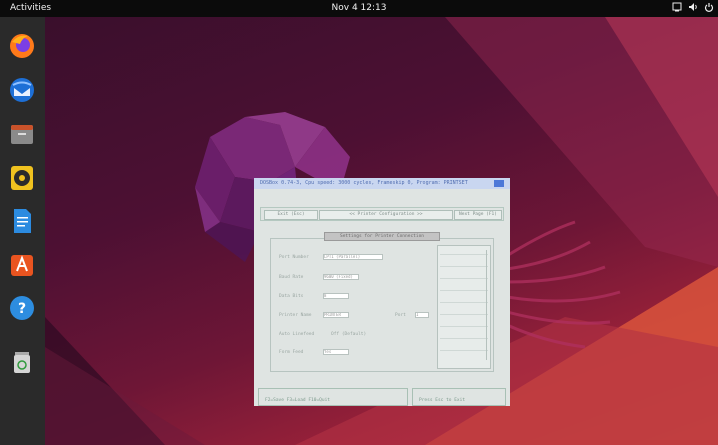 The image size is (718, 445). I want to click on dock-item-rhythmbox, so click(22, 178).